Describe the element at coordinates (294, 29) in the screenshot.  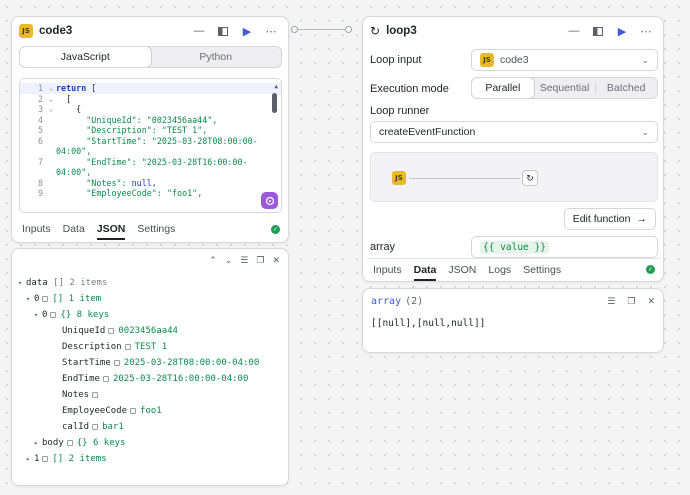
I see `output-port` at that location.